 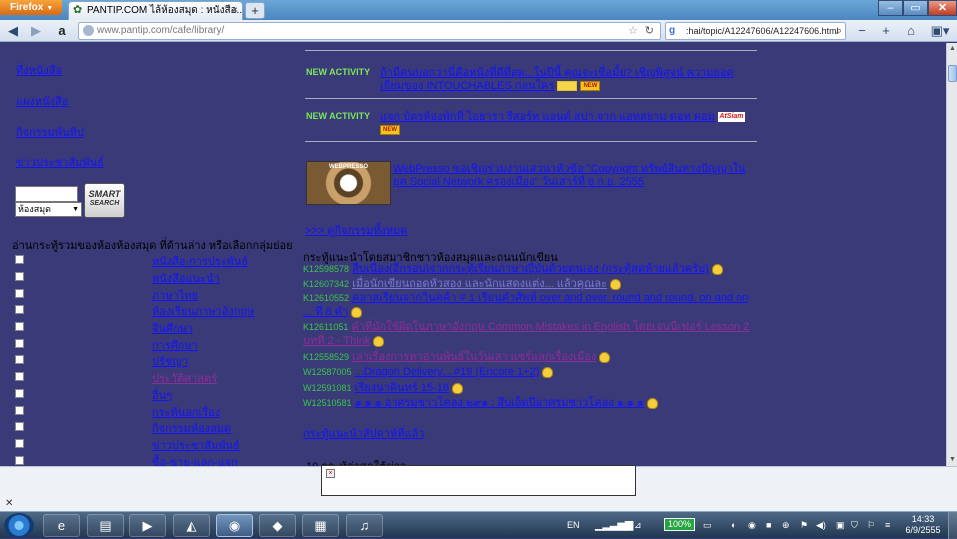 What do you see at coordinates (707, 525) in the screenshot?
I see `usb-icon: ▭` at bounding box center [707, 525].